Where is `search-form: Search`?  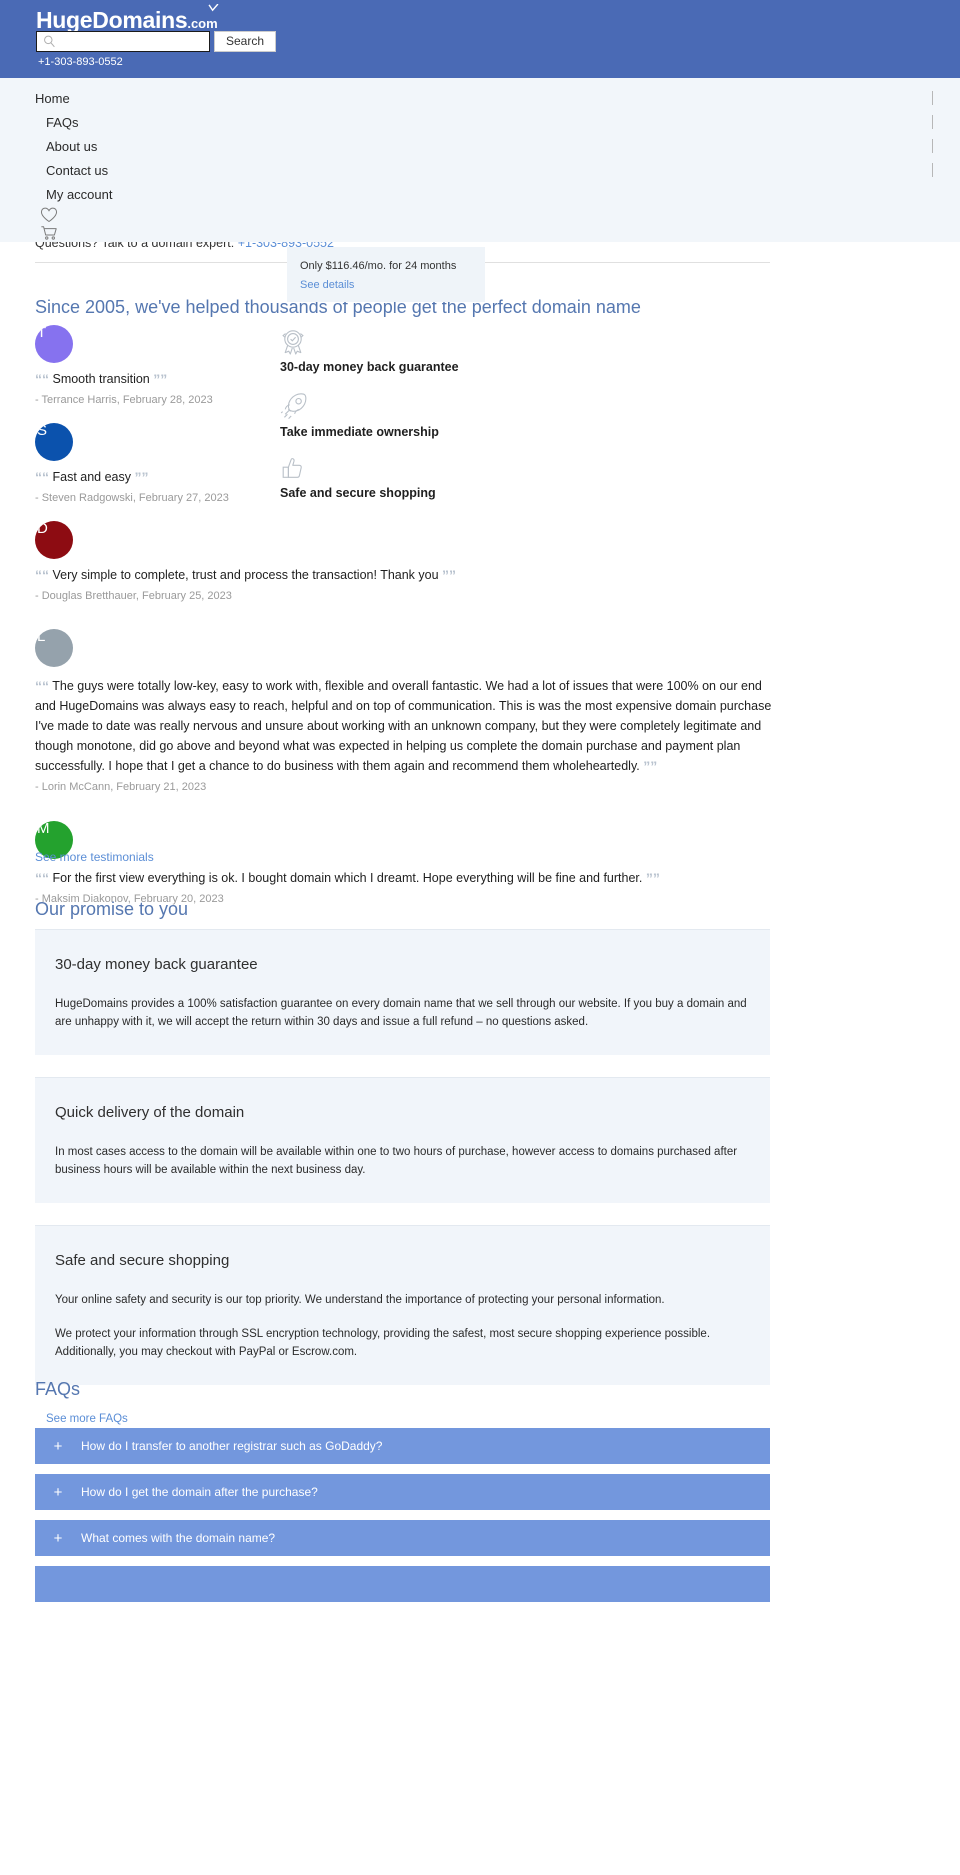
search-form: Search is located at coordinates (156, 41).